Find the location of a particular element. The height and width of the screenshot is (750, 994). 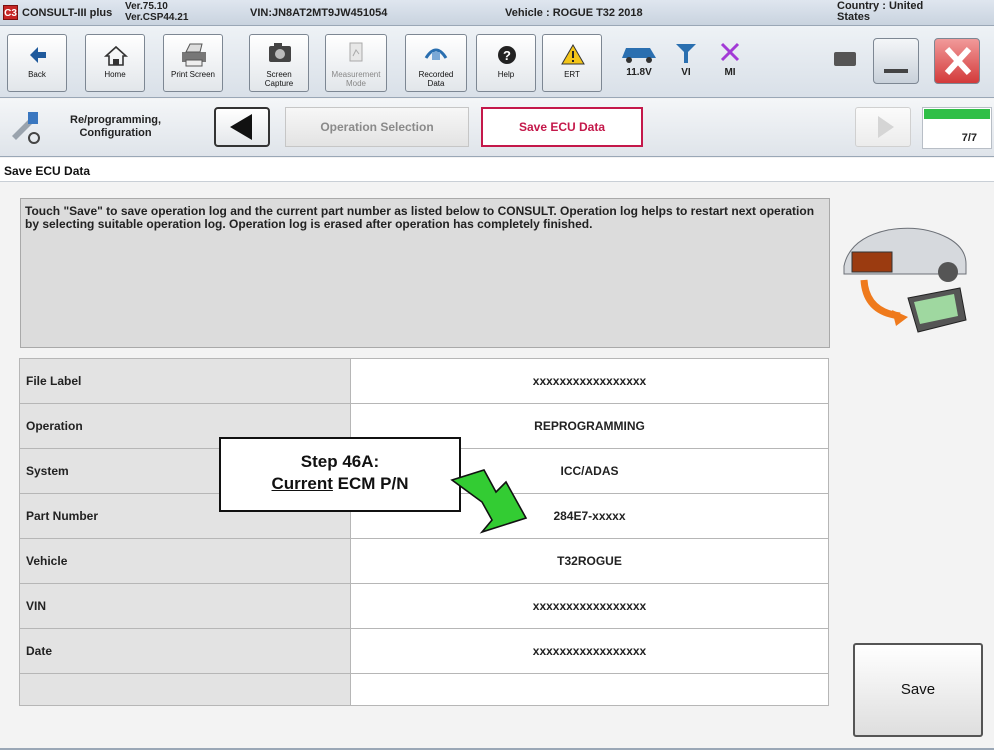

close-icon is located at coordinates (958, 61).